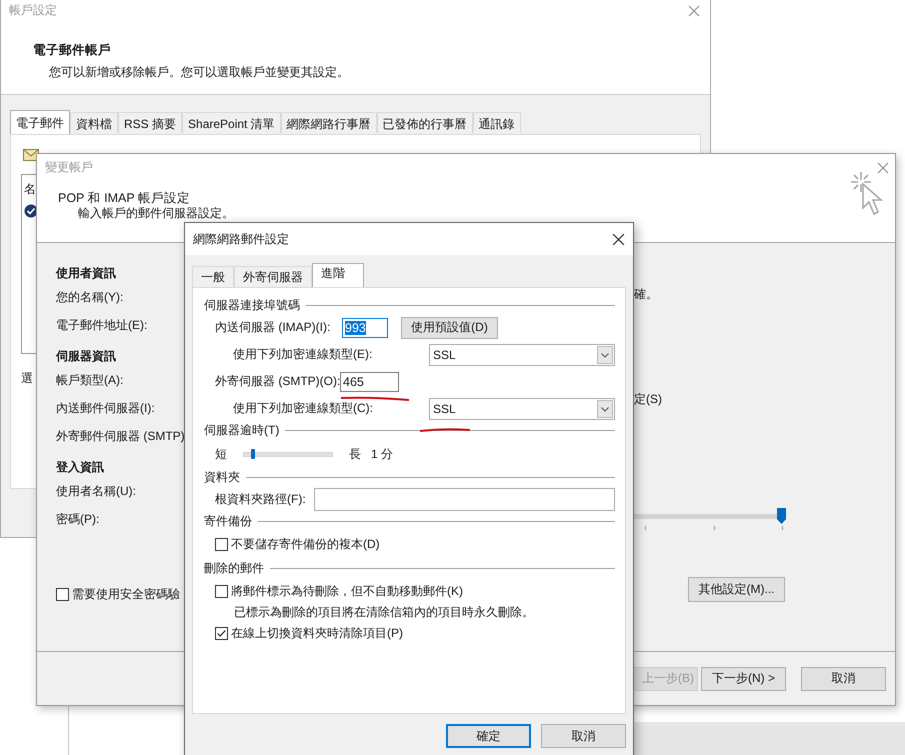  Describe the element at coordinates (328, 122) in the screenshot. I see `tab: 網際網路行事曆` at that location.